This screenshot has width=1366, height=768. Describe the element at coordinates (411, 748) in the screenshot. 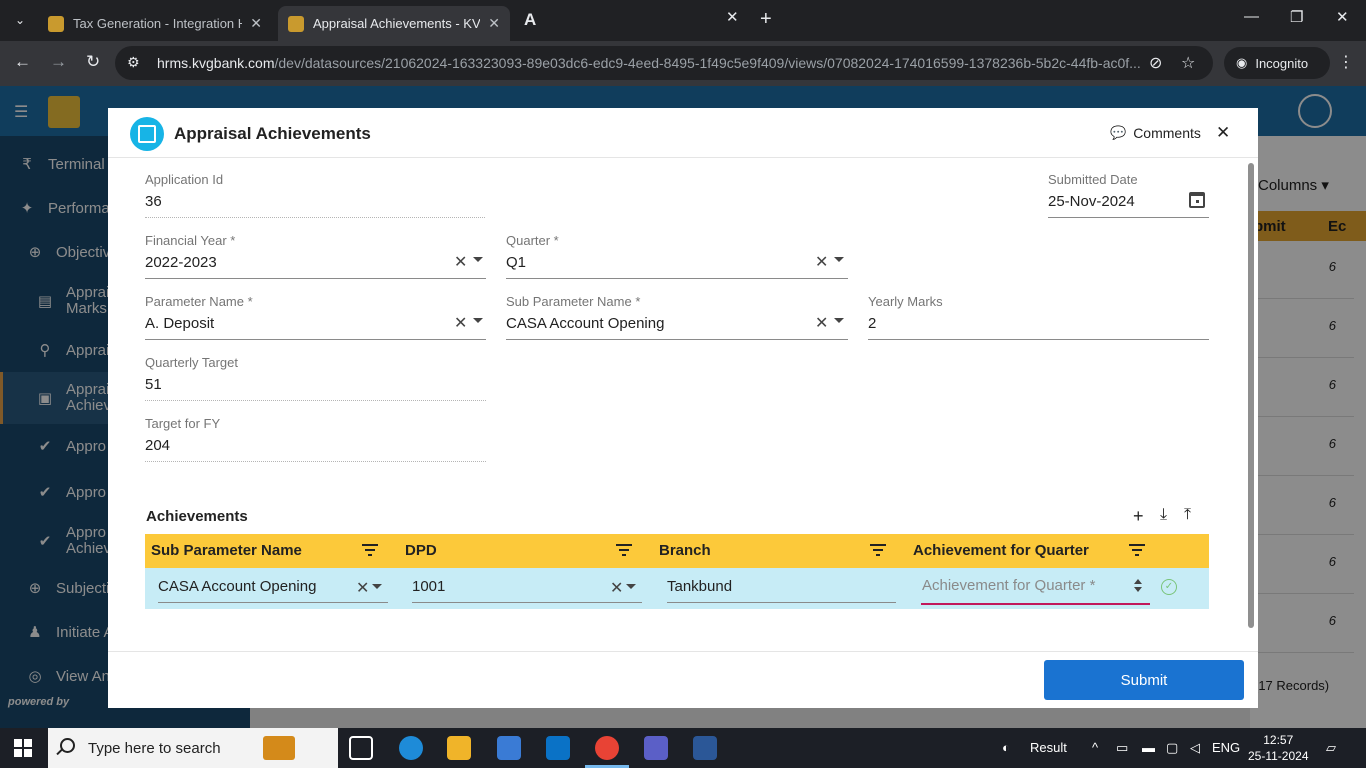

I see `edge-icon` at that location.